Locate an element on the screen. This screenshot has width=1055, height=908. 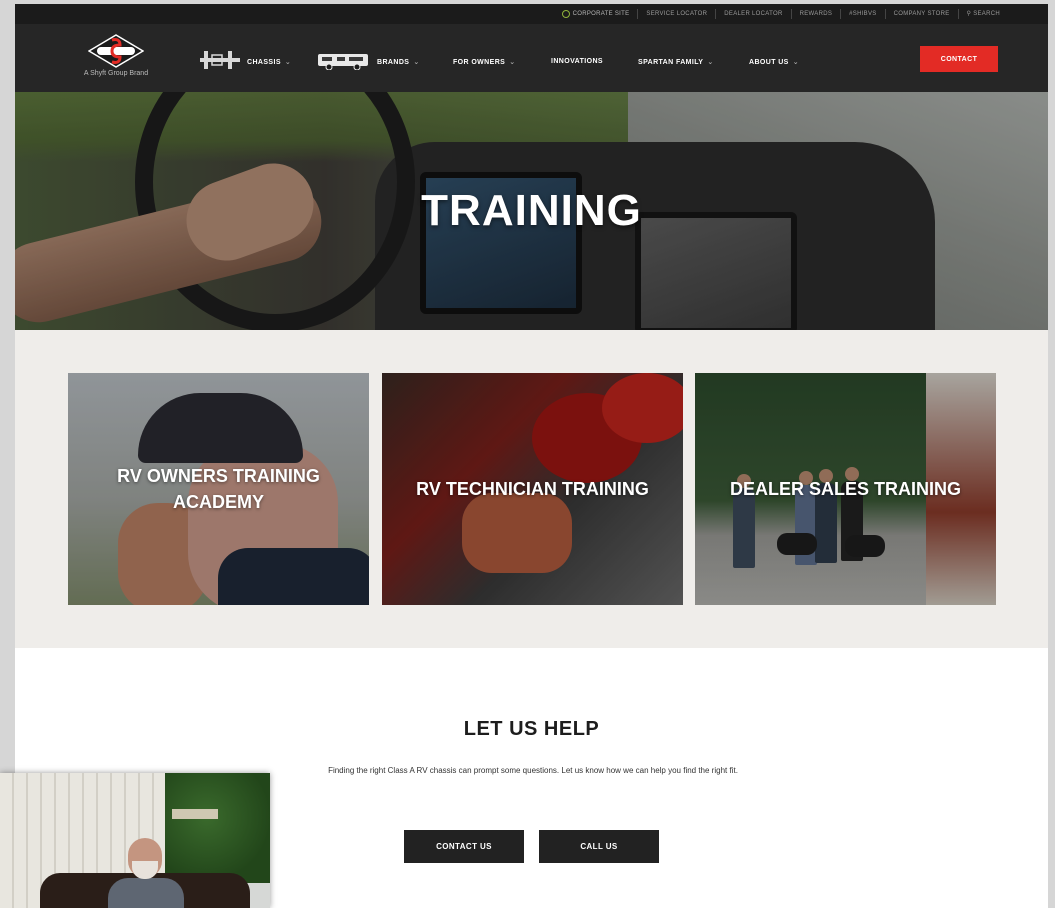
plant is located at coordinates (217, 828).